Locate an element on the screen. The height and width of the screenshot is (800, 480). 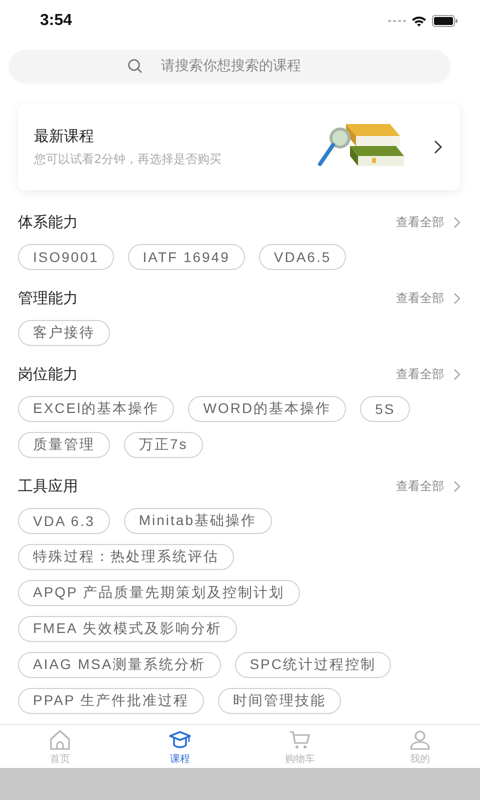
course-tag: 客户接待 is located at coordinates (64, 333).